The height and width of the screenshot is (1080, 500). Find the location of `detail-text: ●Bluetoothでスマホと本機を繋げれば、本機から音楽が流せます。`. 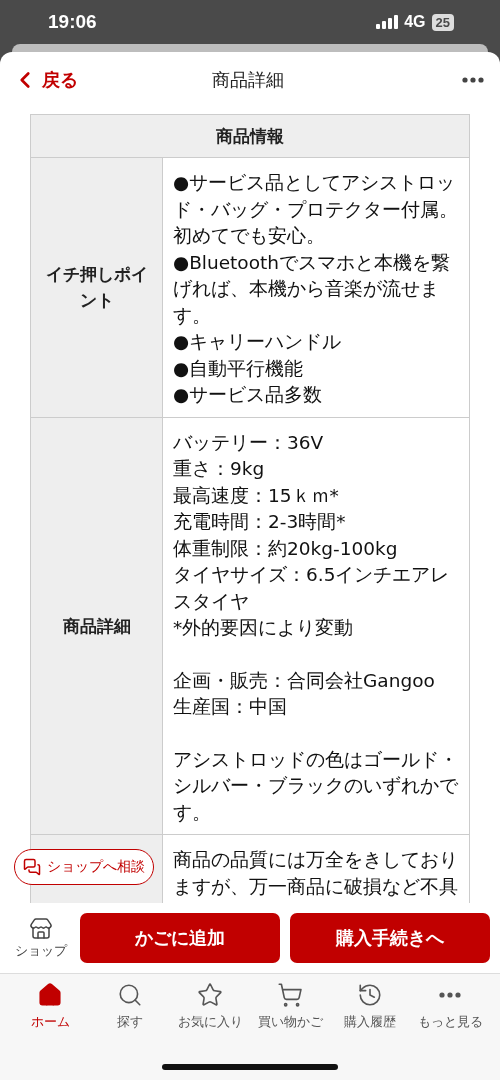

detail-text: ●Bluetoothでスマホと本機を繋げれば、本機から音楽が流せます。 is located at coordinates (312, 289).